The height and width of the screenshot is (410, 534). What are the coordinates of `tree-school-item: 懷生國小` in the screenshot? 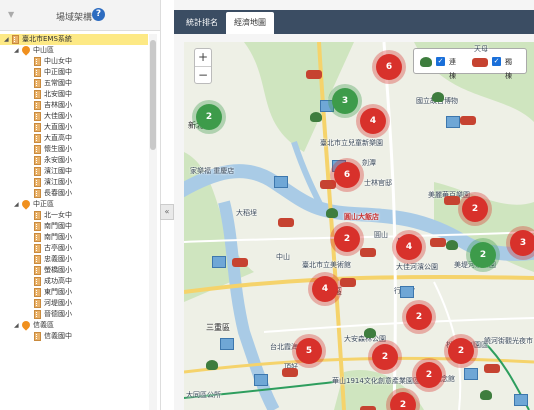 It's located at (74, 149).